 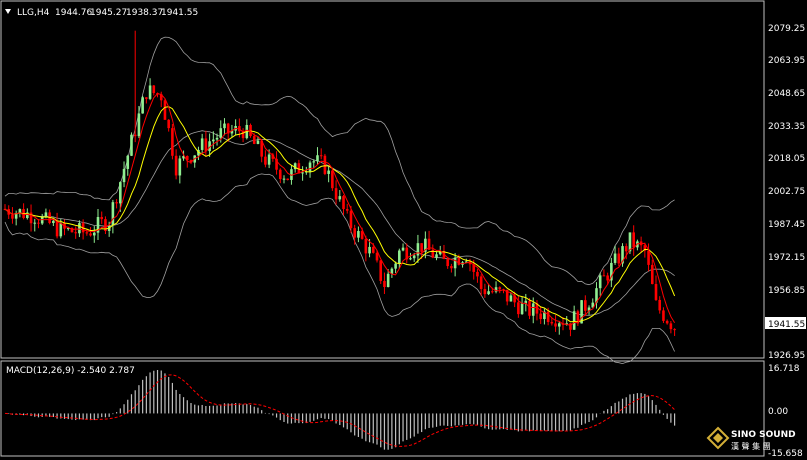 I want to click on price-tick: 1926.95, so click(x=786, y=356).